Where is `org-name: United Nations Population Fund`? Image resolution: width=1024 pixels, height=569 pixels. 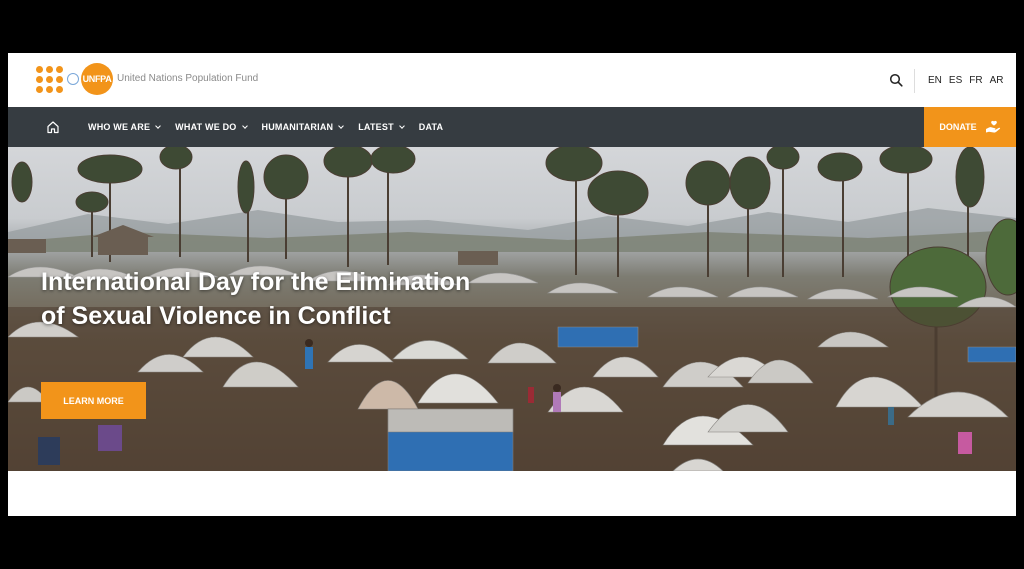 org-name: United Nations Population Fund is located at coordinates (188, 78).